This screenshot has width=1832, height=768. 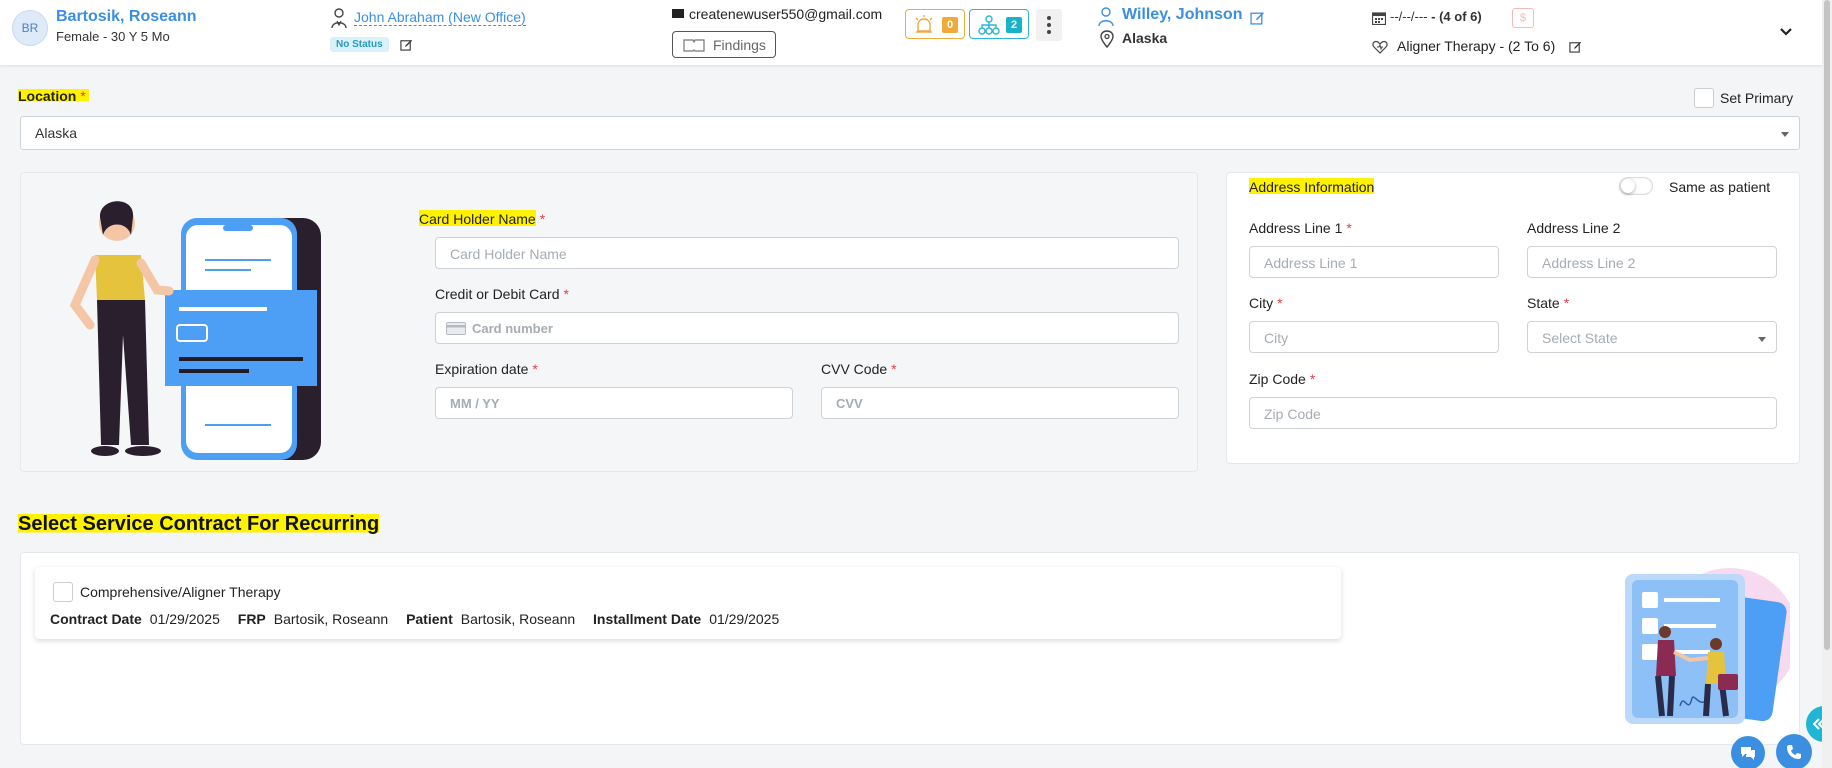 What do you see at coordinates (1014, 25) in the screenshot?
I see `family-count: 2` at bounding box center [1014, 25].